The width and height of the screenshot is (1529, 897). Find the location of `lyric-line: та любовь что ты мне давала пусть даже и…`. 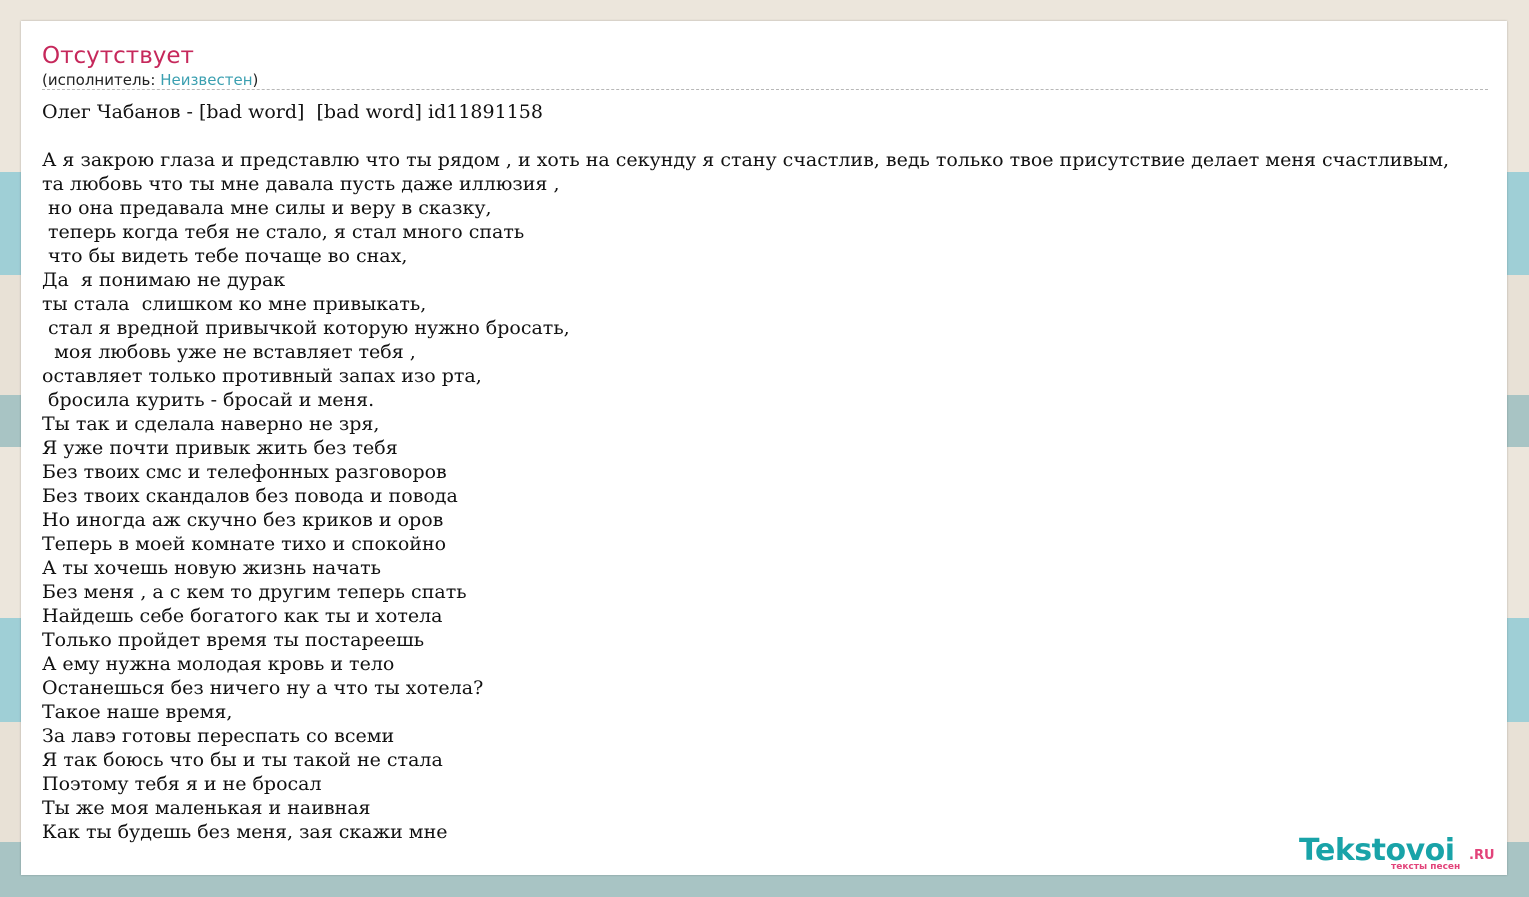

lyric-line: та любовь что ты мне давала пусть даже и… is located at coordinates (301, 184).